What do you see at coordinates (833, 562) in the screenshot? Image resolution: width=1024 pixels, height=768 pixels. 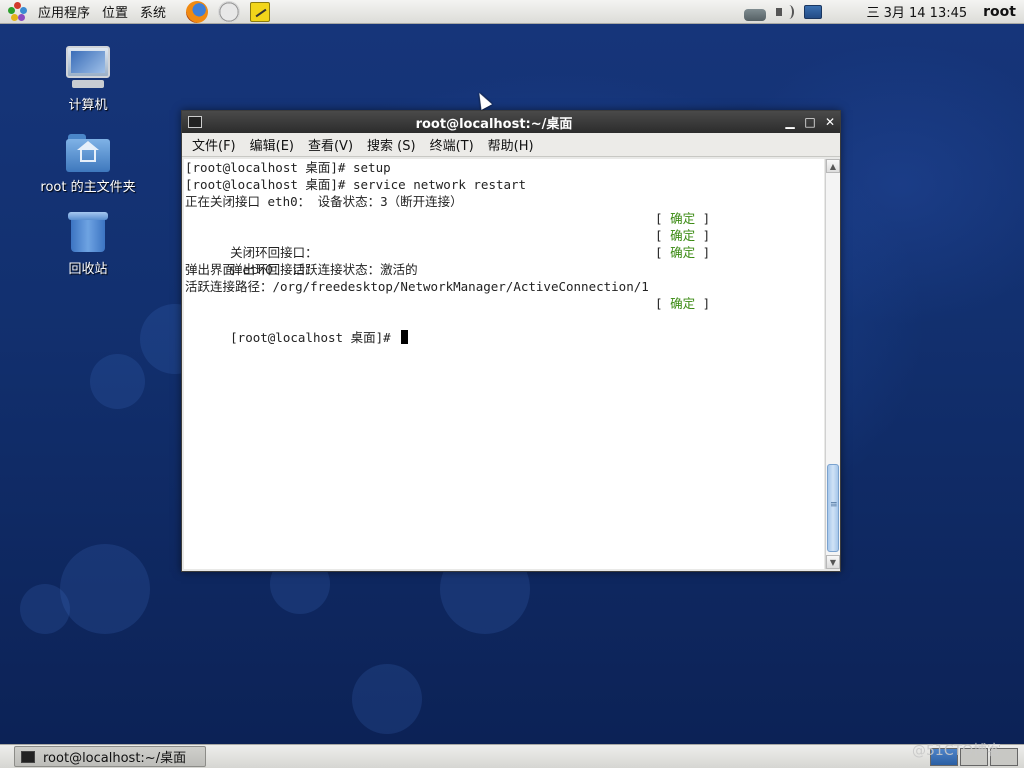 I see `scroll-down-icon: ▼` at bounding box center [833, 562].